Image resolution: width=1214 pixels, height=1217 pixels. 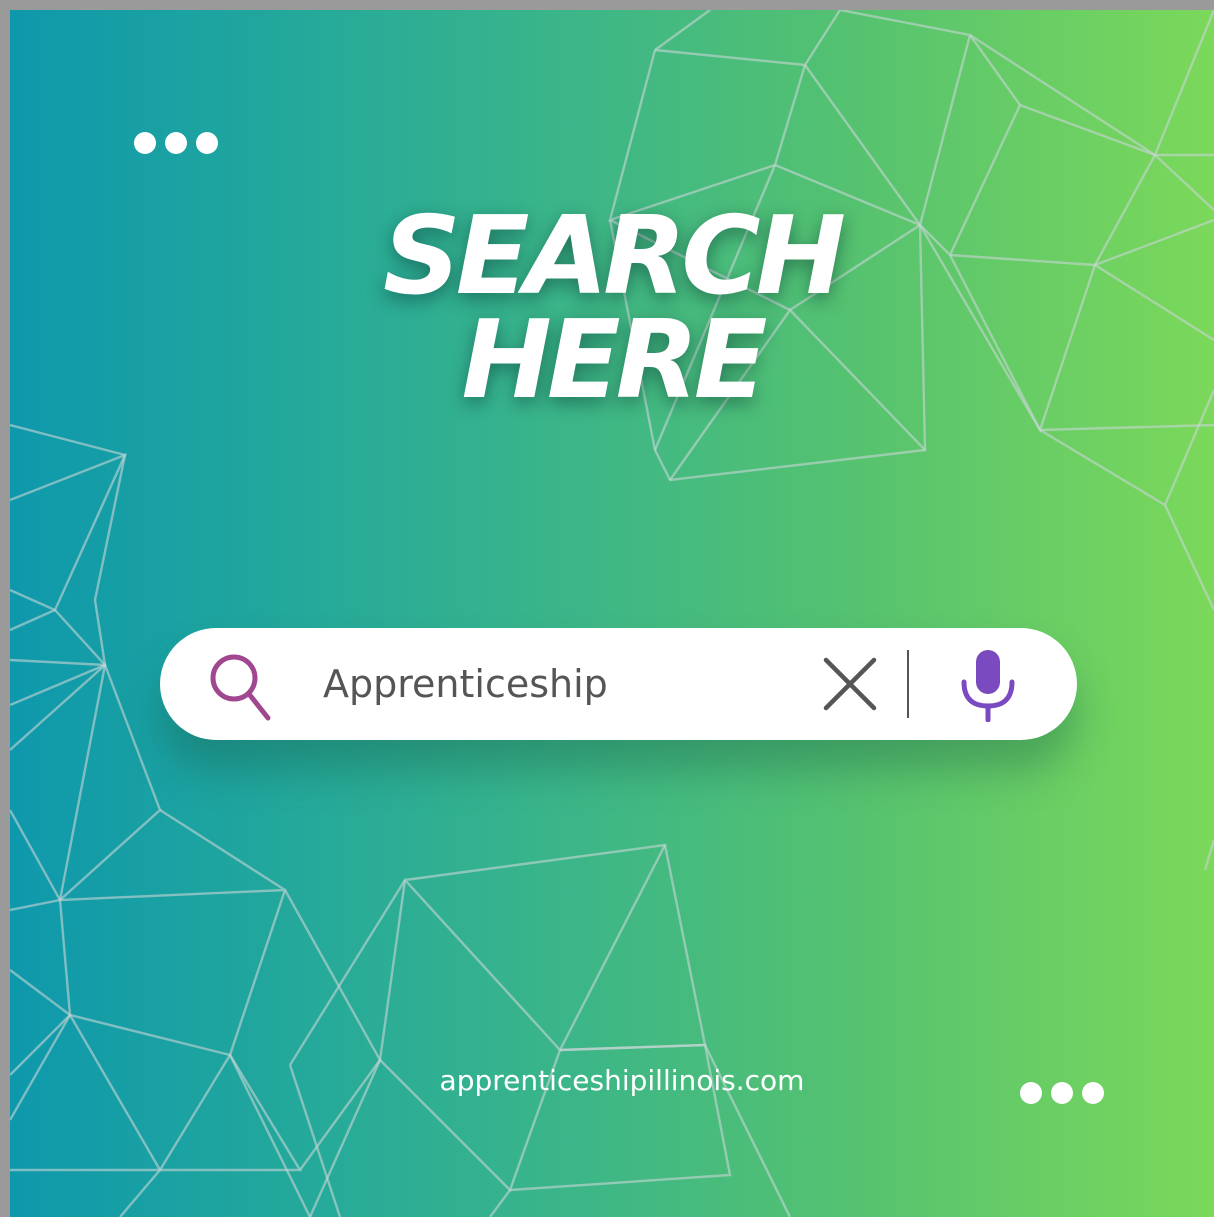 What do you see at coordinates (988, 684) in the screenshot?
I see `microphone-icon` at bounding box center [988, 684].